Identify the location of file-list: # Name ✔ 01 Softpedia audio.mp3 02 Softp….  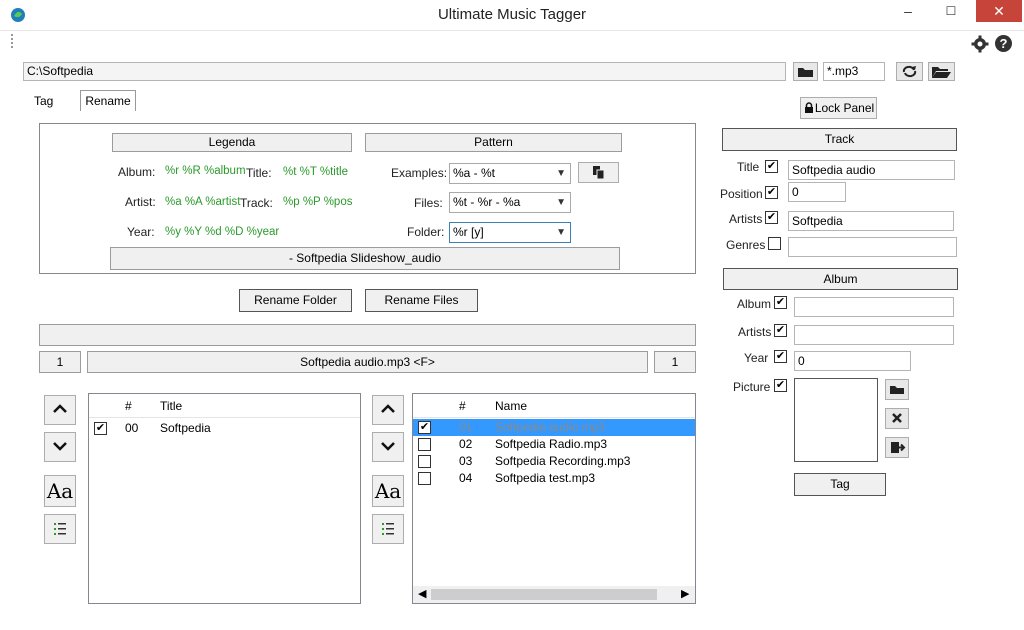
(554, 498).